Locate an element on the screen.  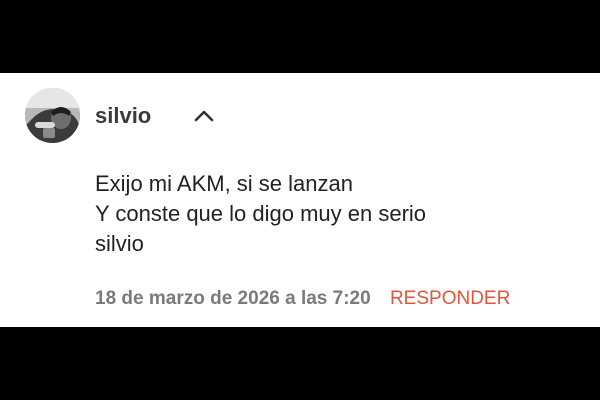
user-photo-avatar-icon is located at coordinates (52, 115).